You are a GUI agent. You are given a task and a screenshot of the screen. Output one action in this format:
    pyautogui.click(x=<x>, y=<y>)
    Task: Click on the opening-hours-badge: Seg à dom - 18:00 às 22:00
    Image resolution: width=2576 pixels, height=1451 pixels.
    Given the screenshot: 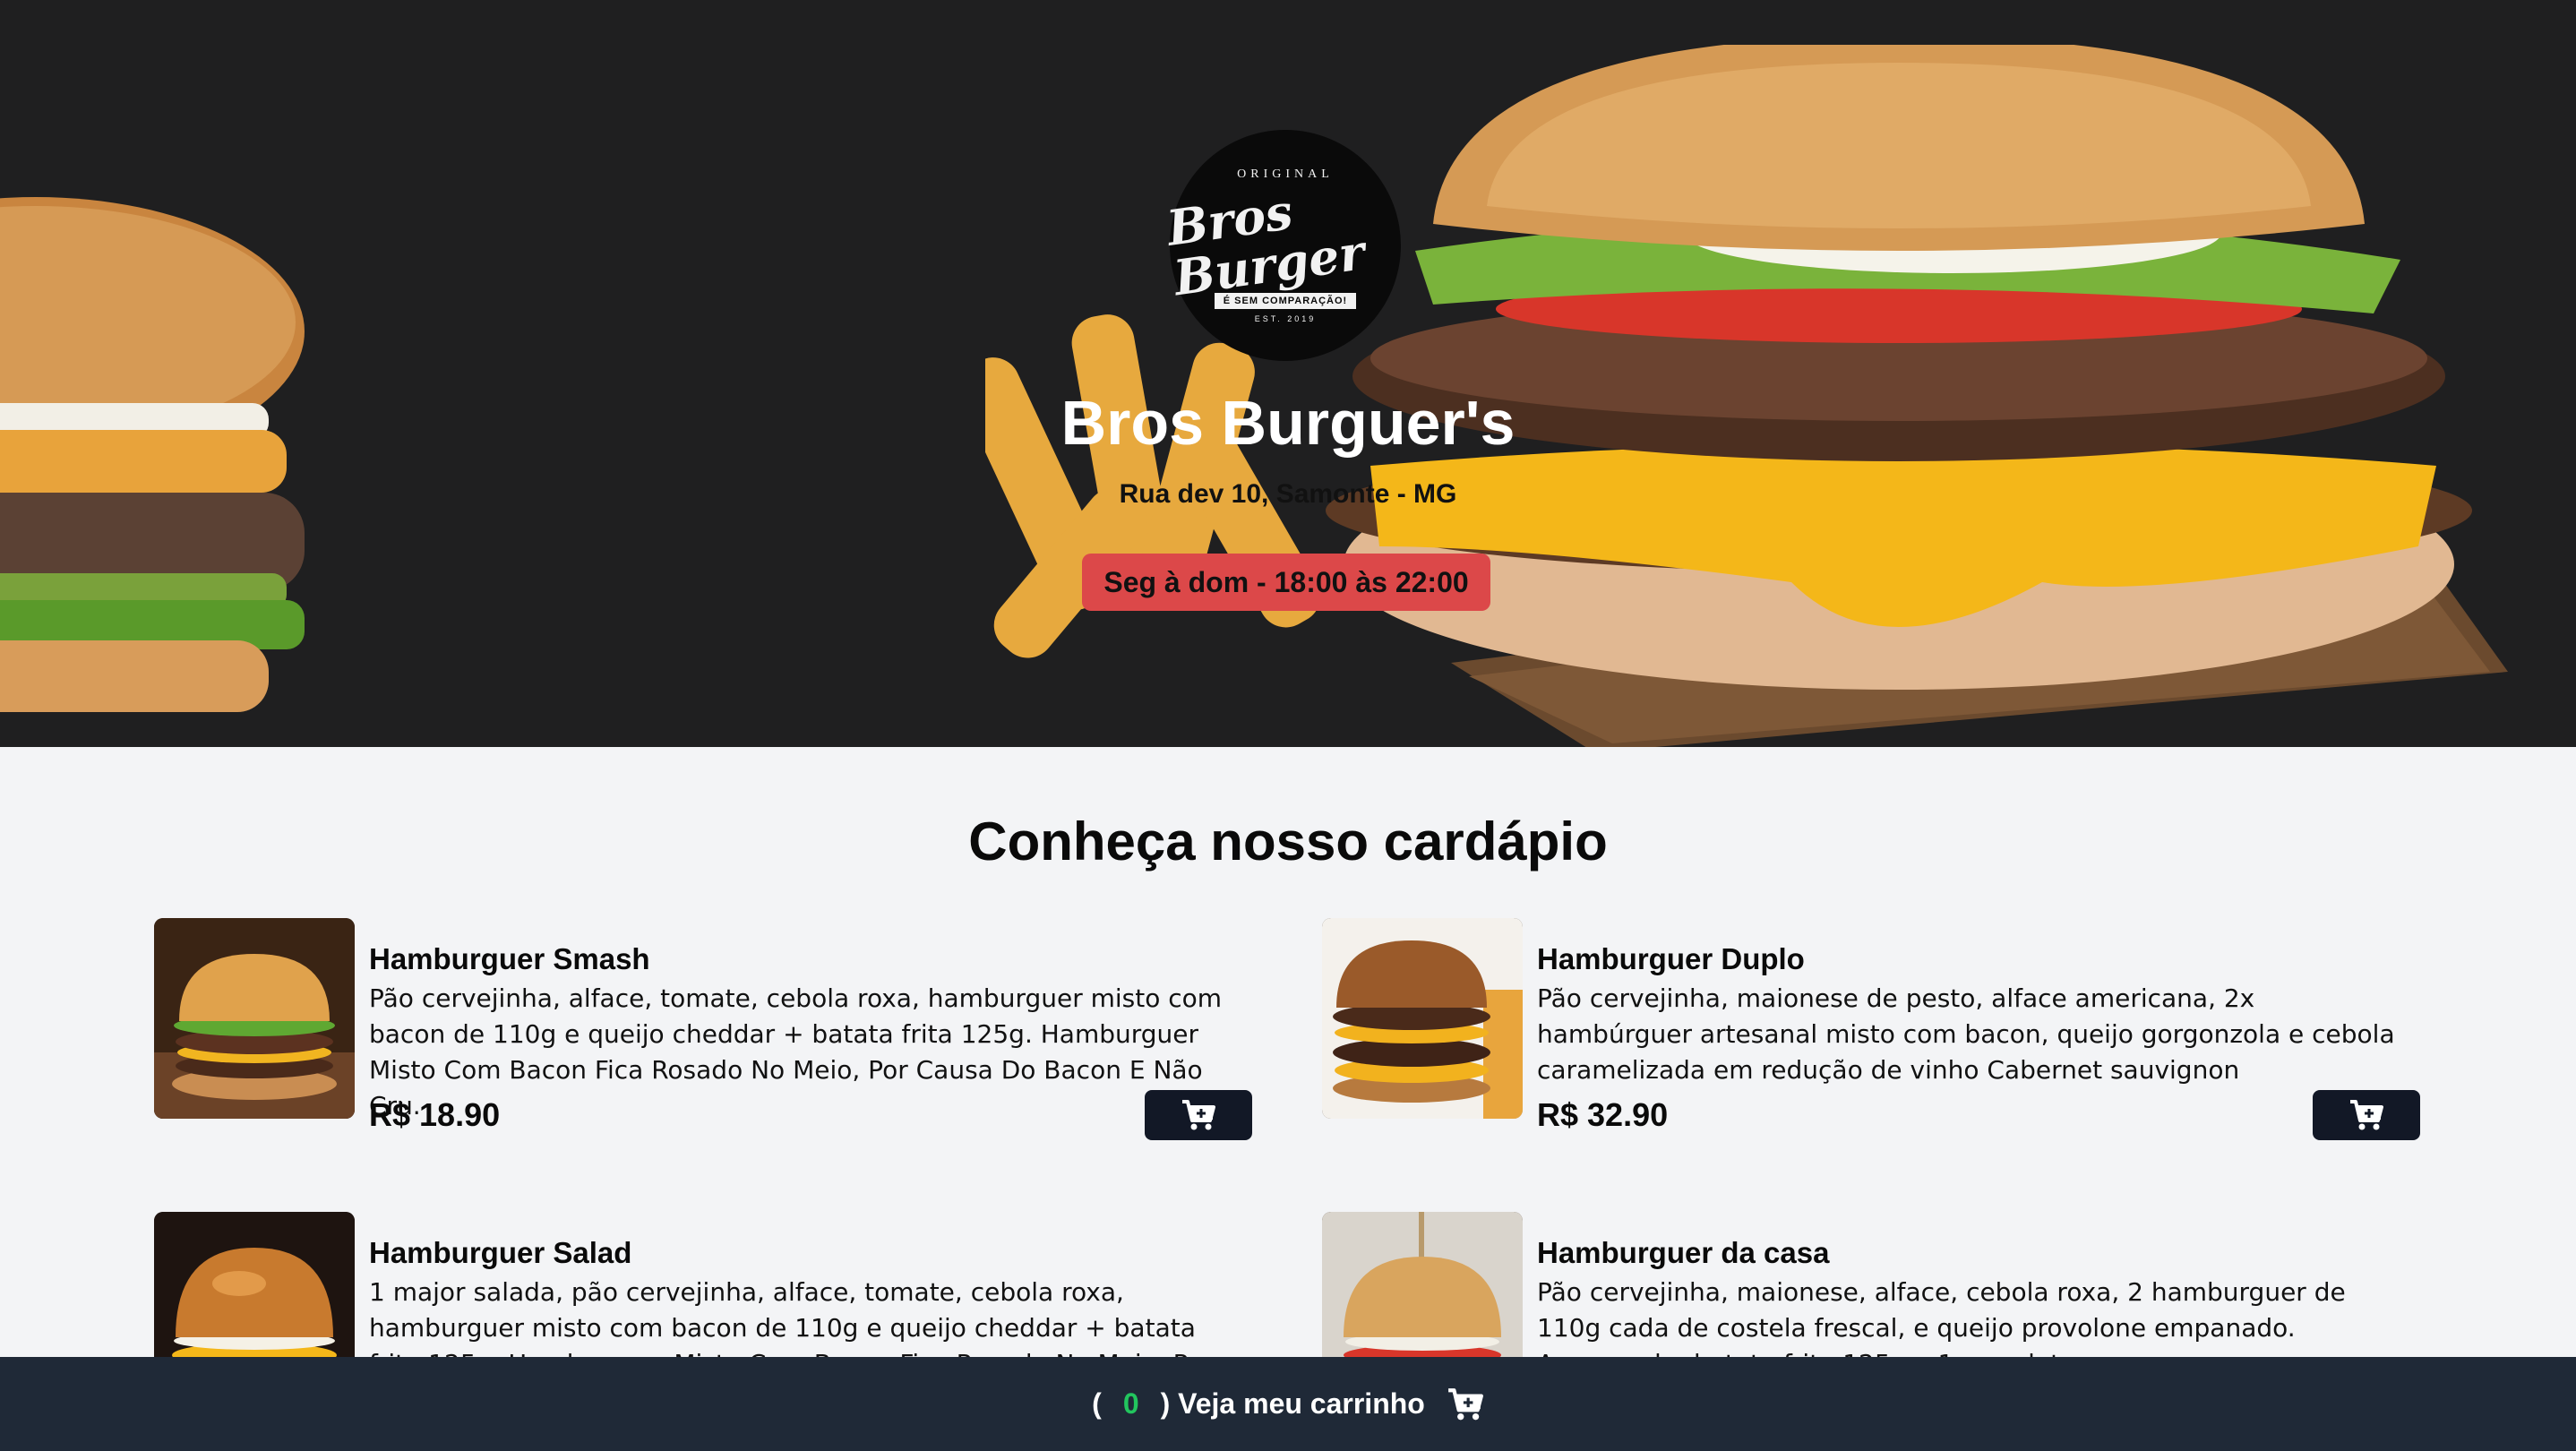 What is the action you would take?
    pyautogui.click(x=1286, y=583)
    